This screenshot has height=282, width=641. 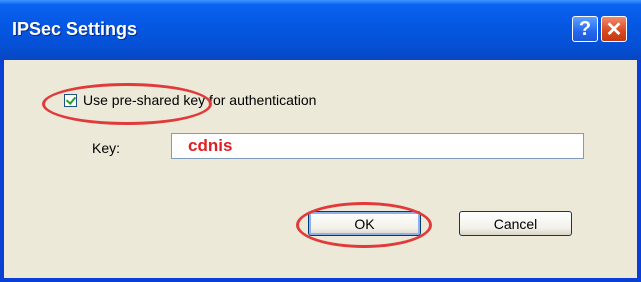 I want to click on preshared-key-checkbox, so click(x=70, y=100).